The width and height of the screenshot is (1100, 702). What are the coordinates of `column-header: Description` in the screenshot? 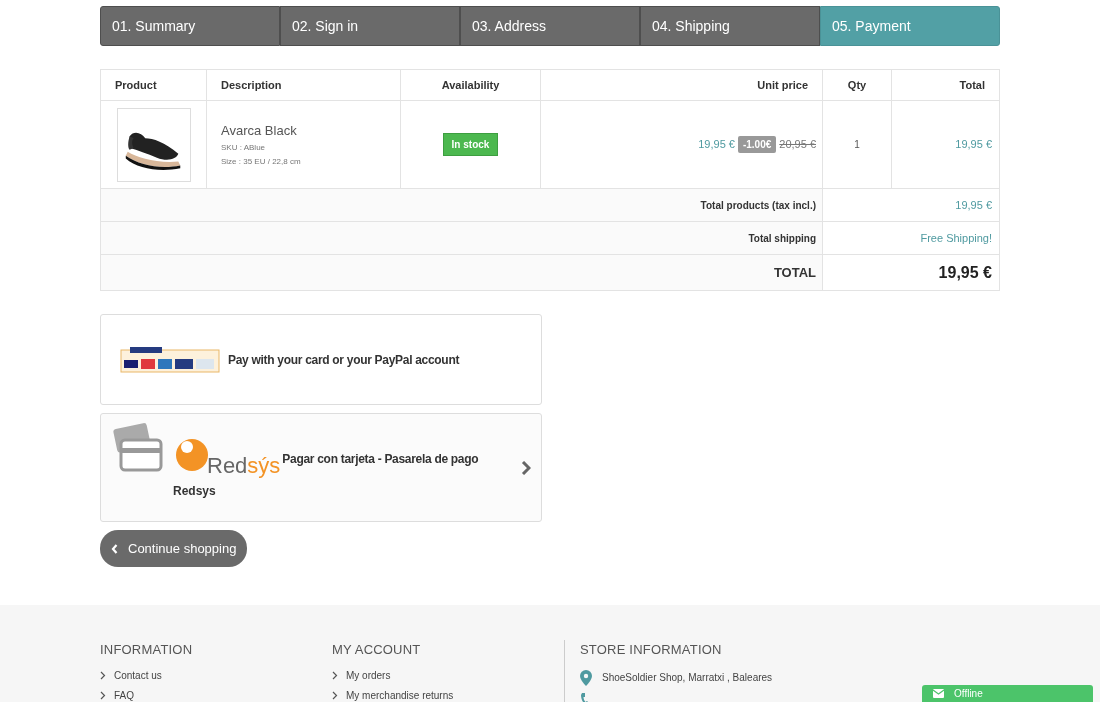 It's located at (304, 85).